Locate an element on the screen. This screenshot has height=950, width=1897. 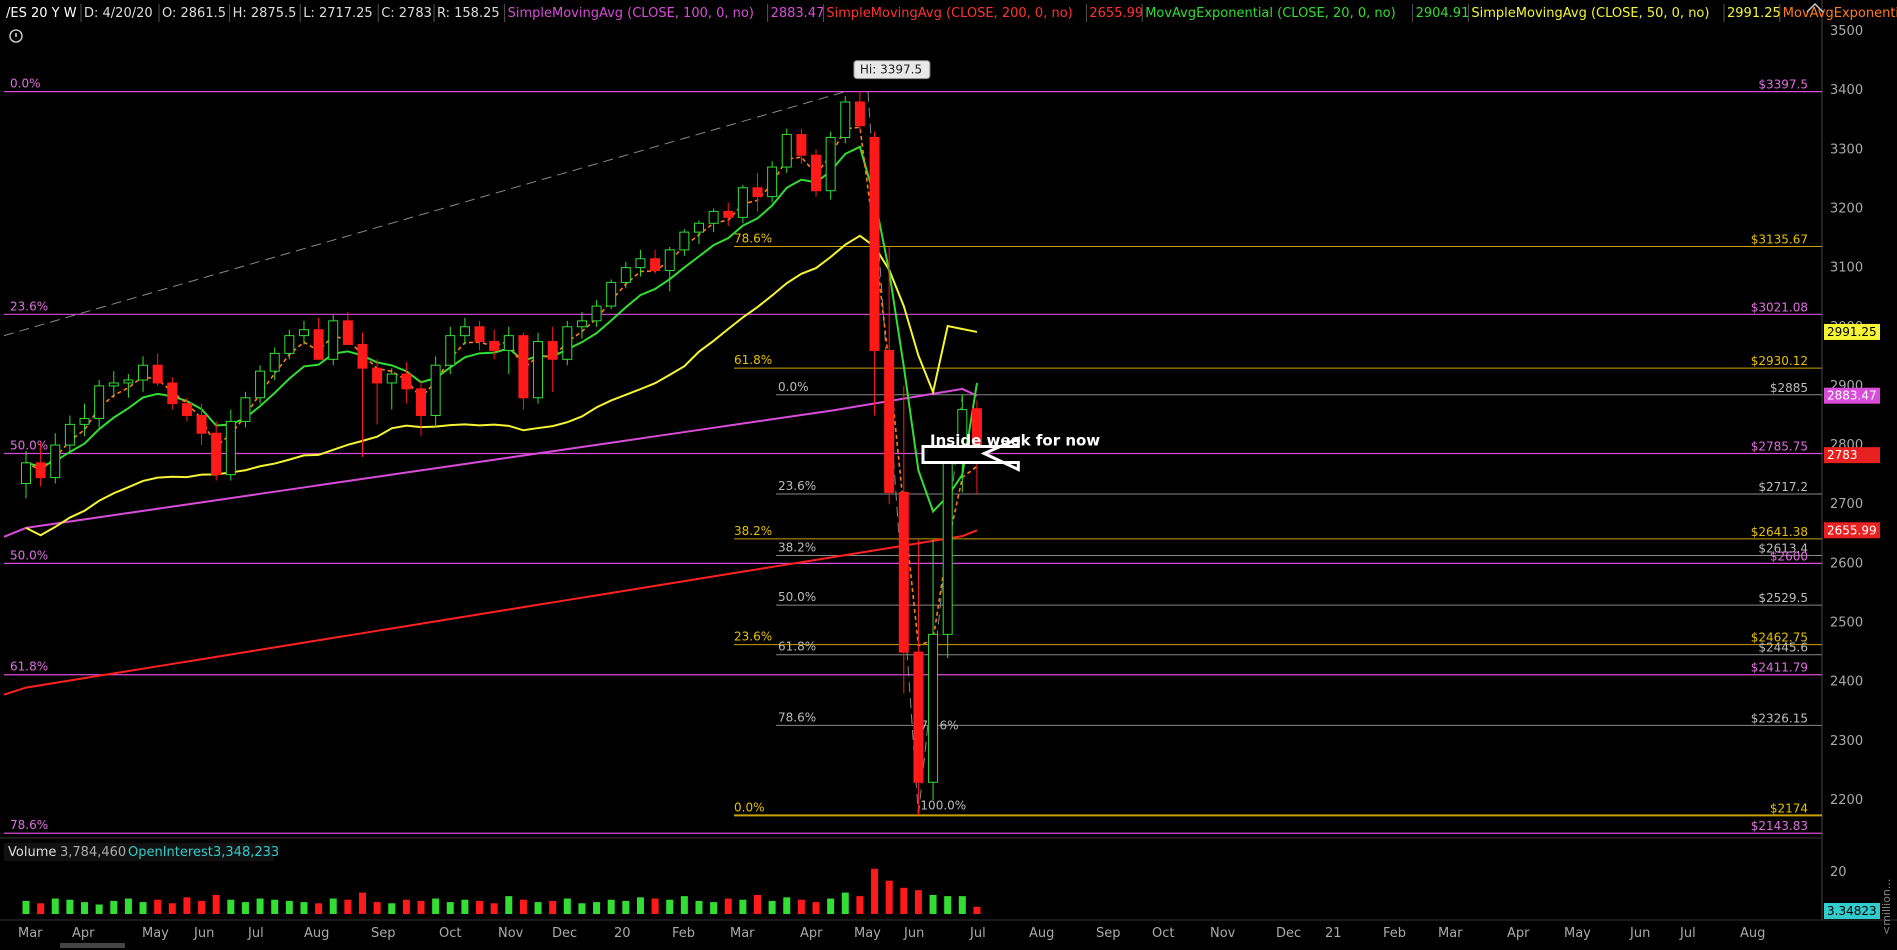
fib-percent-label: 50.0% is located at coordinates (797, 597).